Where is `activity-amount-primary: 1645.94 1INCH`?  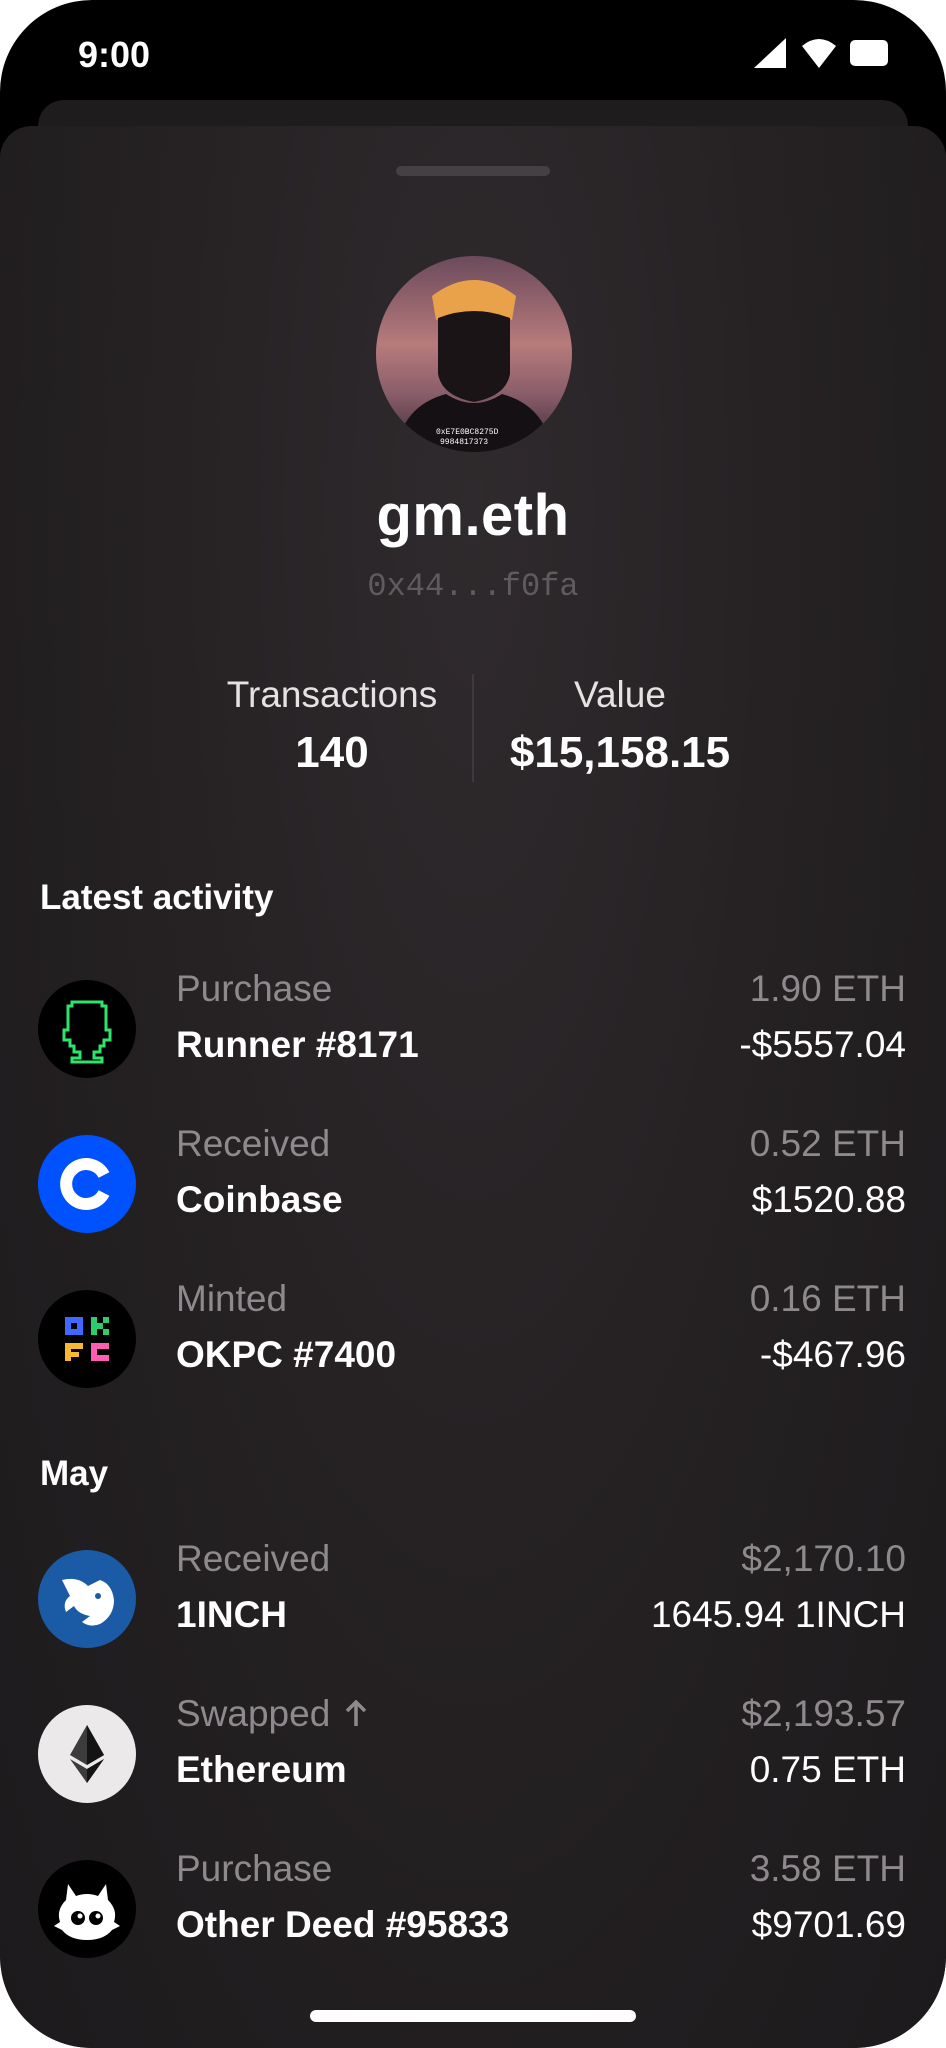 activity-amount-primary: 1645.94 1INCH is located at coordinates (778, 1614).